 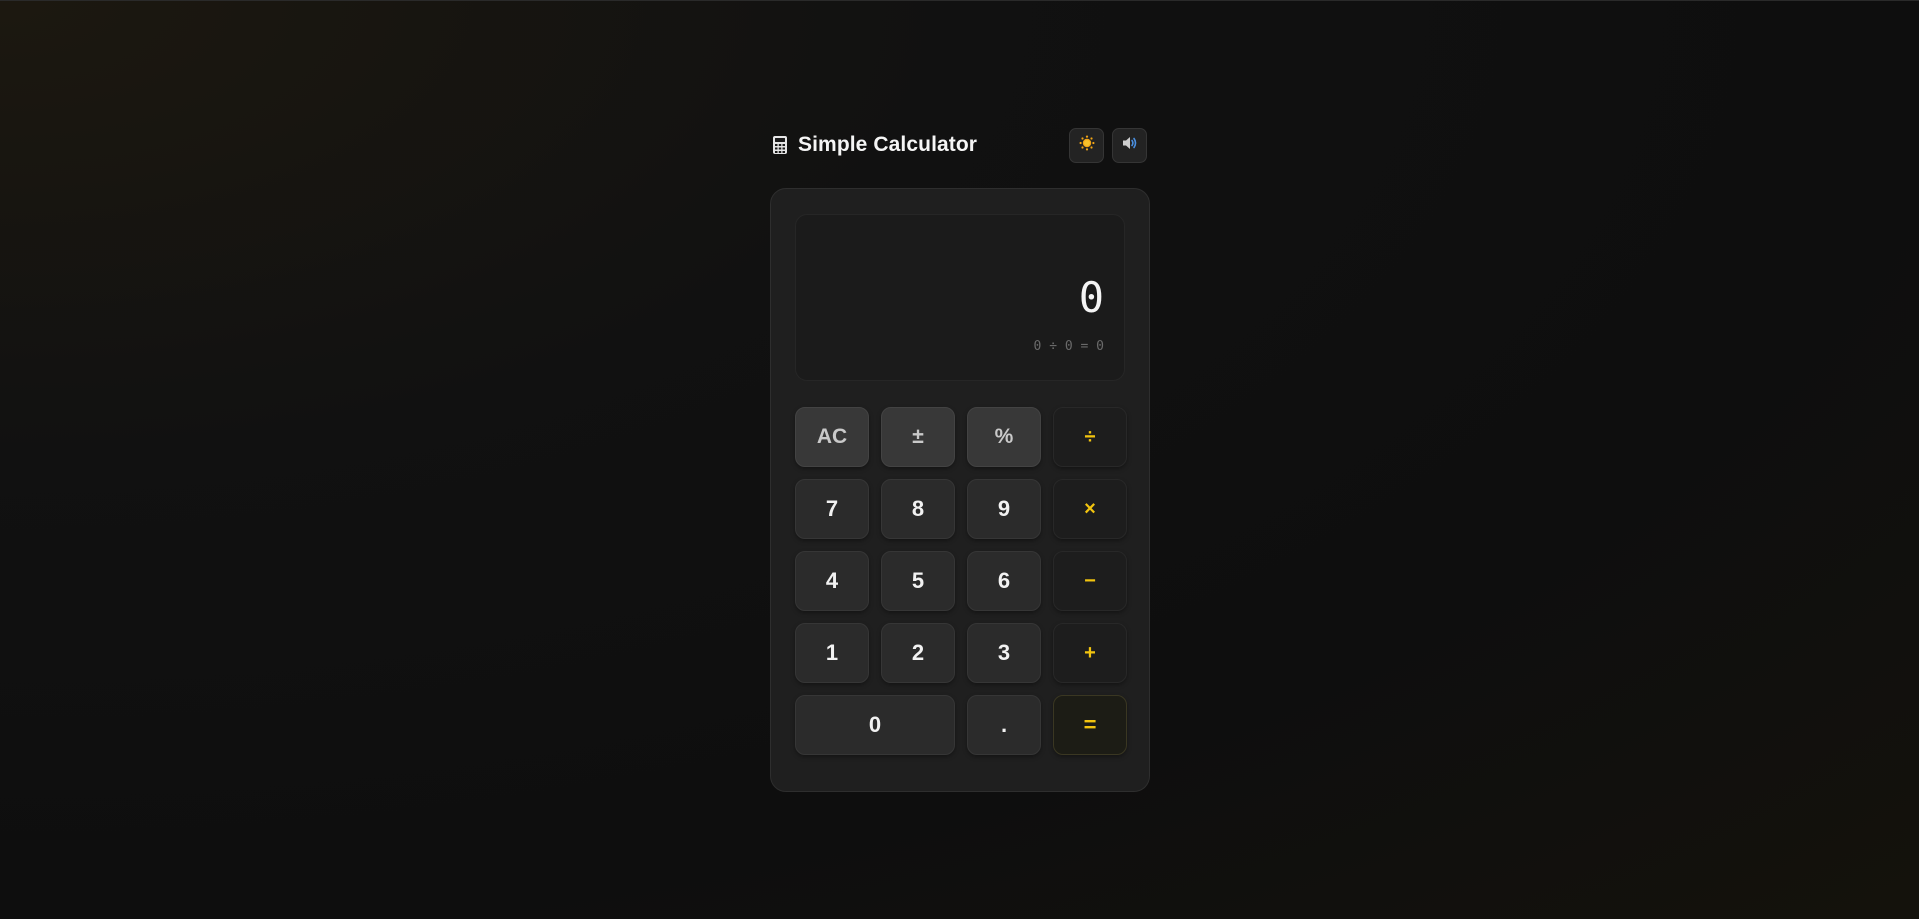 What do you see at coordinates (1091, 297) in the screenshot?
I see `display-value: 0` at bounding box center [1091, 297].